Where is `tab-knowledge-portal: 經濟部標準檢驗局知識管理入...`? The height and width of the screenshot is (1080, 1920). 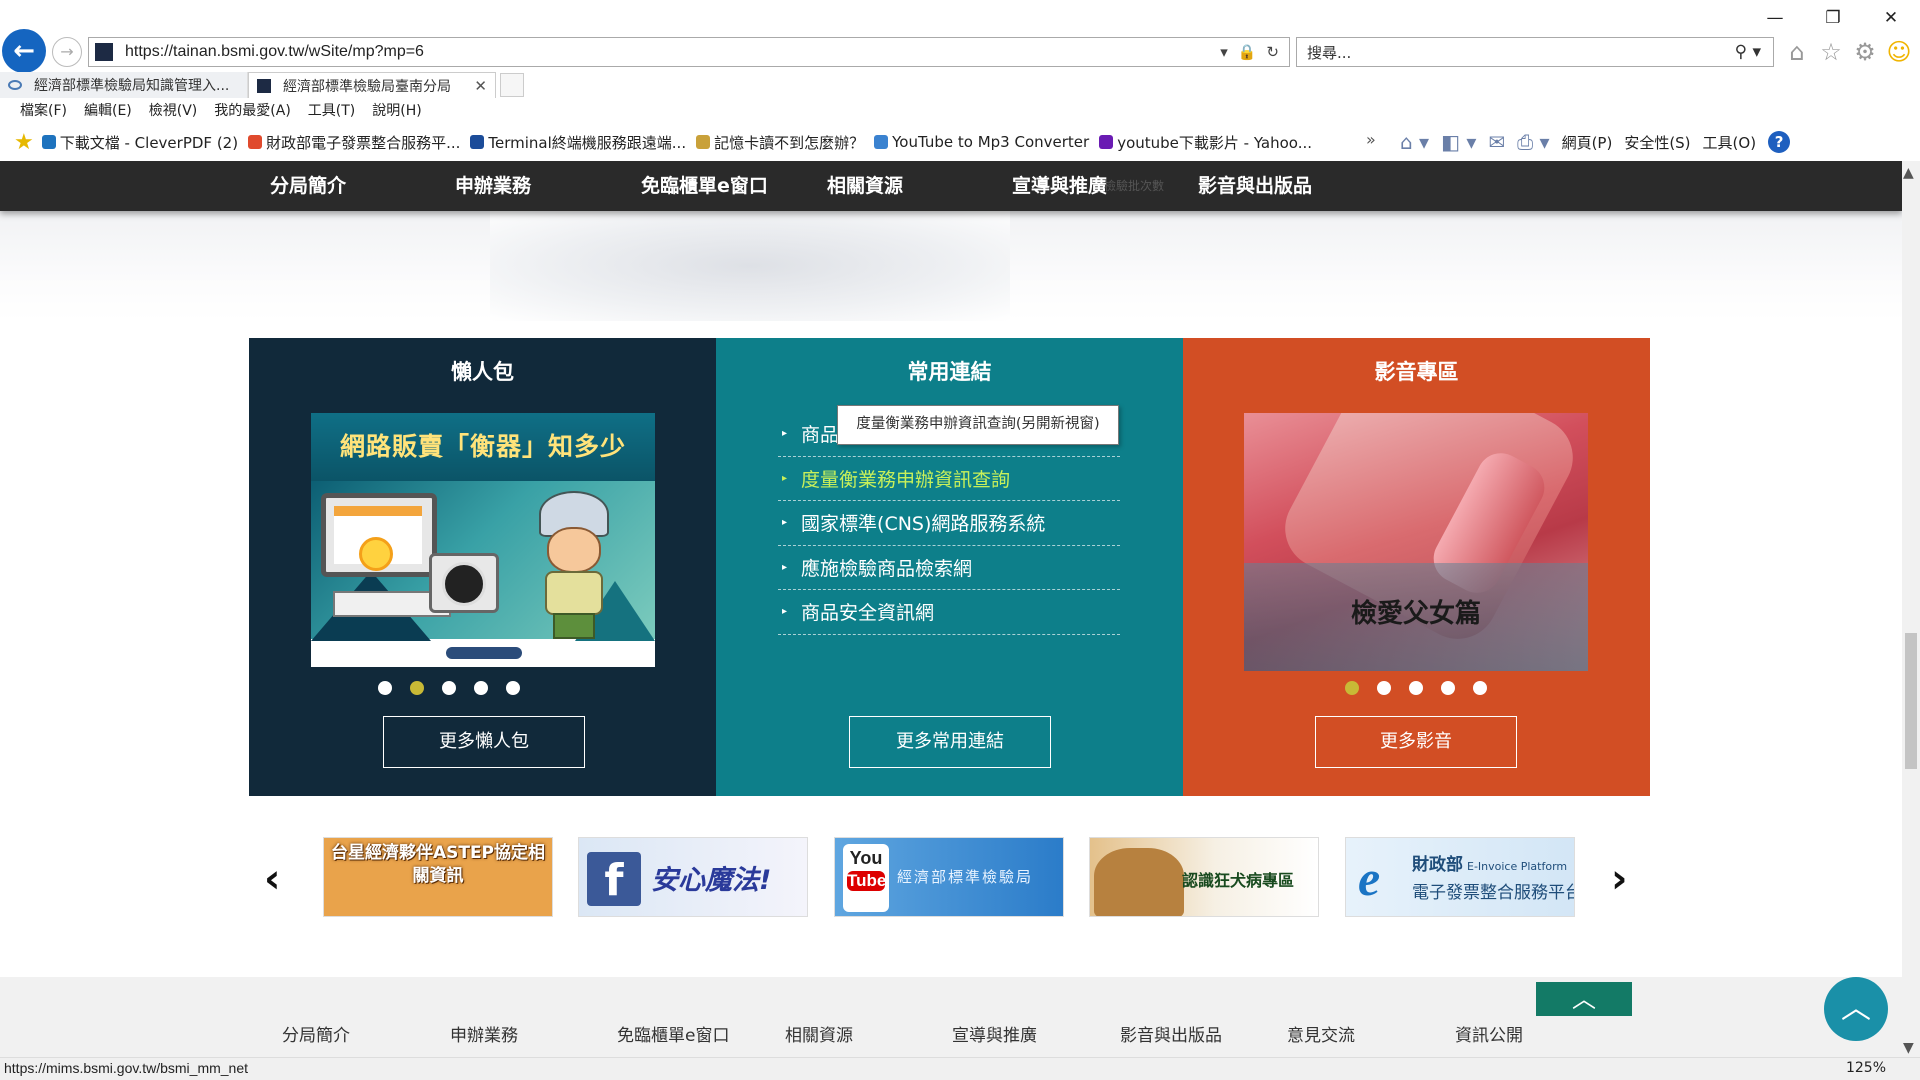 tab-knowledge-portal: 經濟部標準檢驗局知識管理入... is located at coordinates (124, 85).